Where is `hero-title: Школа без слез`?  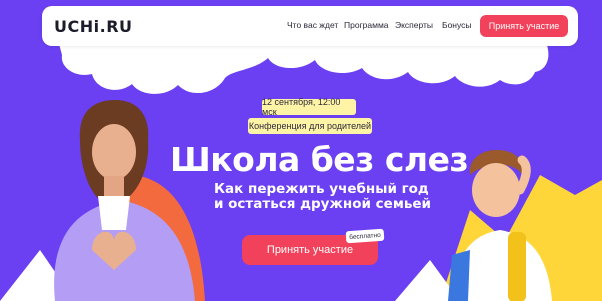 hero-title: Школа без слез is located at coordinates (319, 159).